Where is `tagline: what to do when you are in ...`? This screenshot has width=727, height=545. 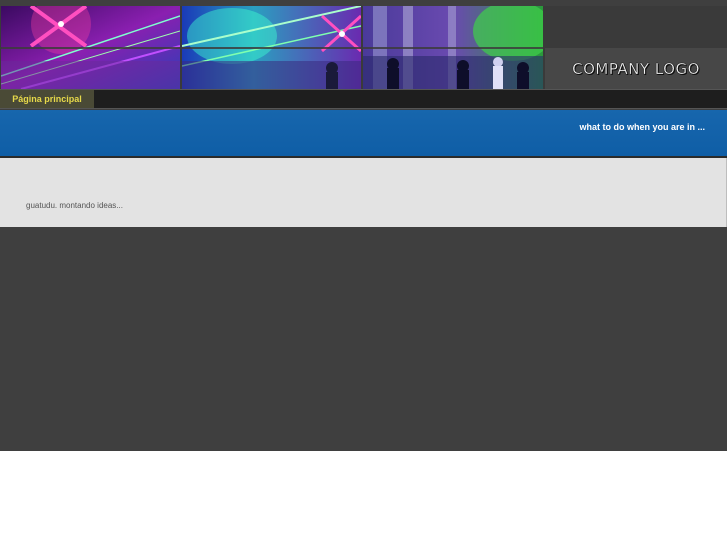
tagline: what to do when you are in ... is located at coordinates (642, 127).